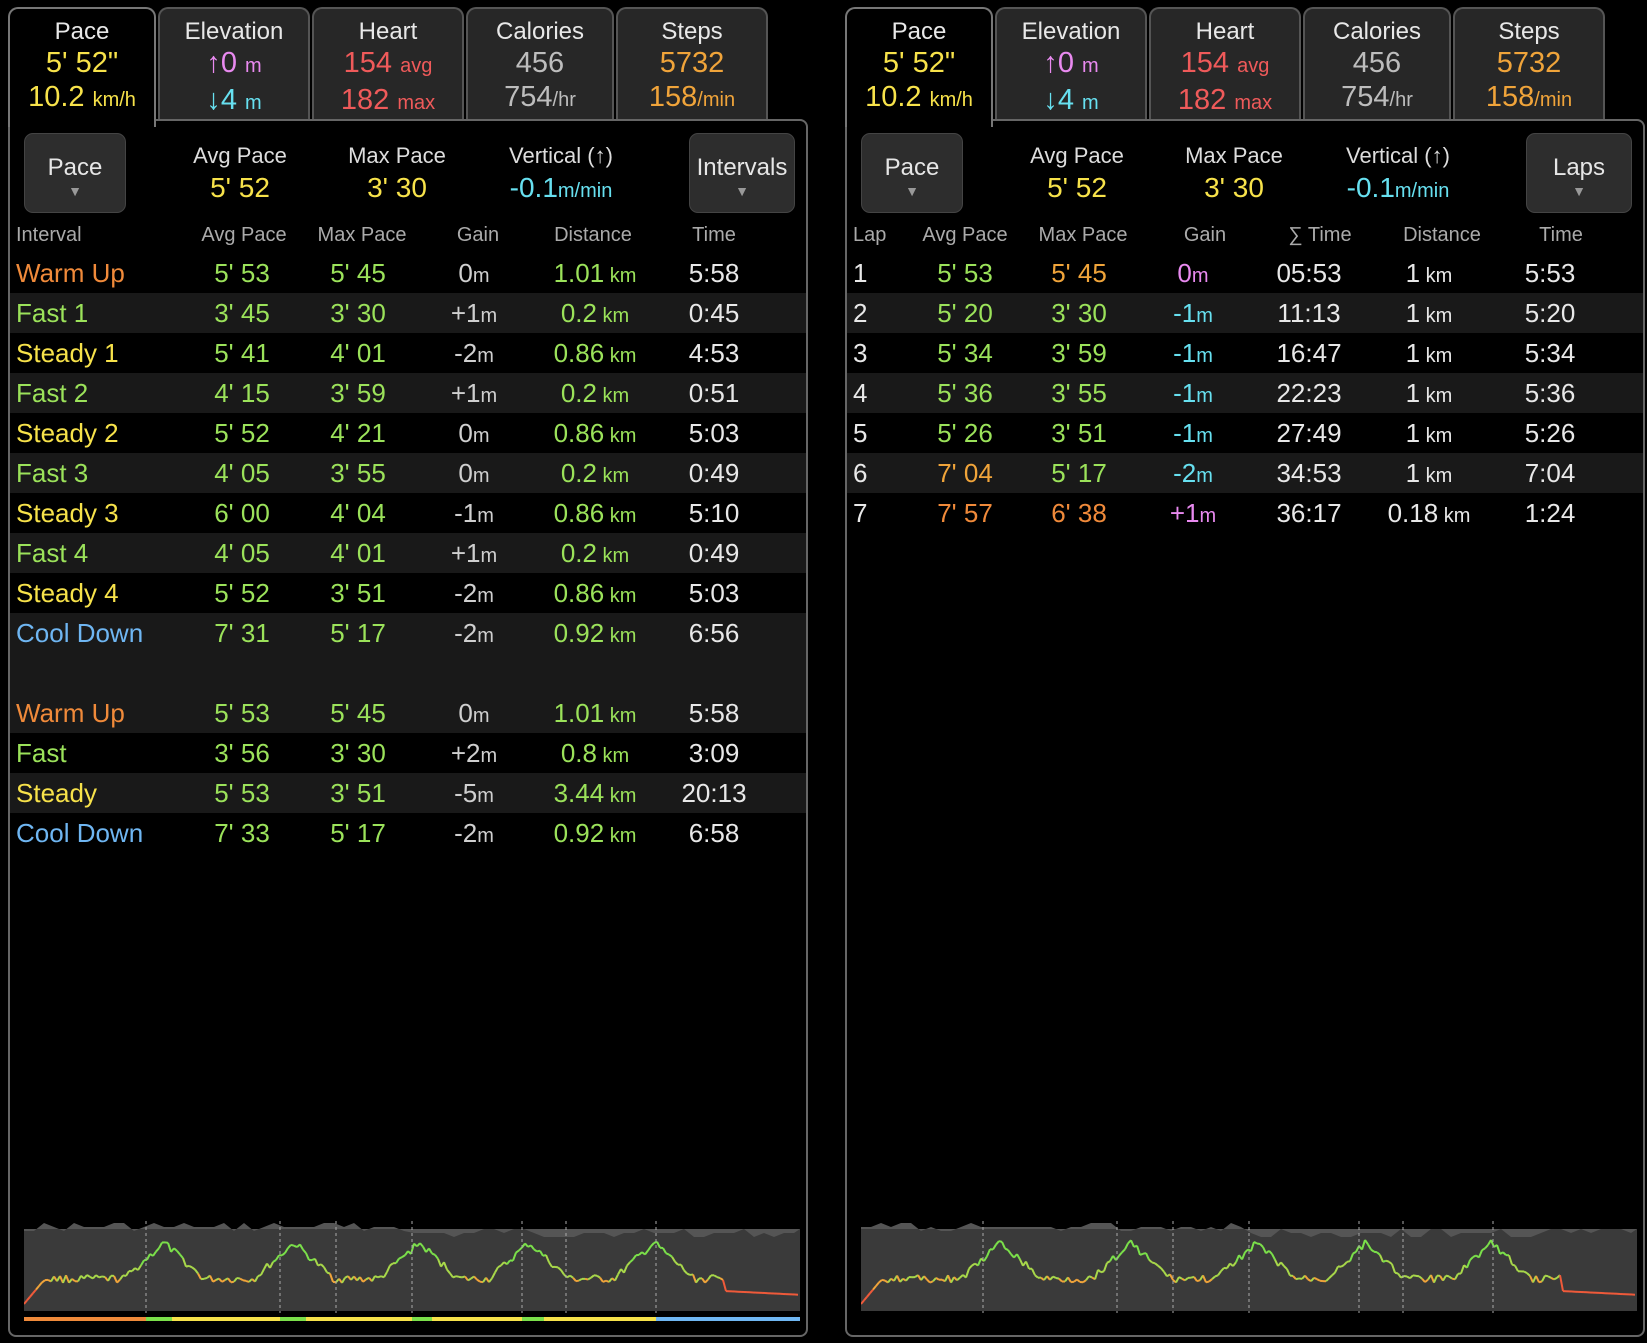 The image size is (1647, 1343). Describe the element at coordinates (408, 553) in the screenshot. I see `table-row: Fast 4 4' 05 4' 01 +1m 0.2 km 0:49` at that location.